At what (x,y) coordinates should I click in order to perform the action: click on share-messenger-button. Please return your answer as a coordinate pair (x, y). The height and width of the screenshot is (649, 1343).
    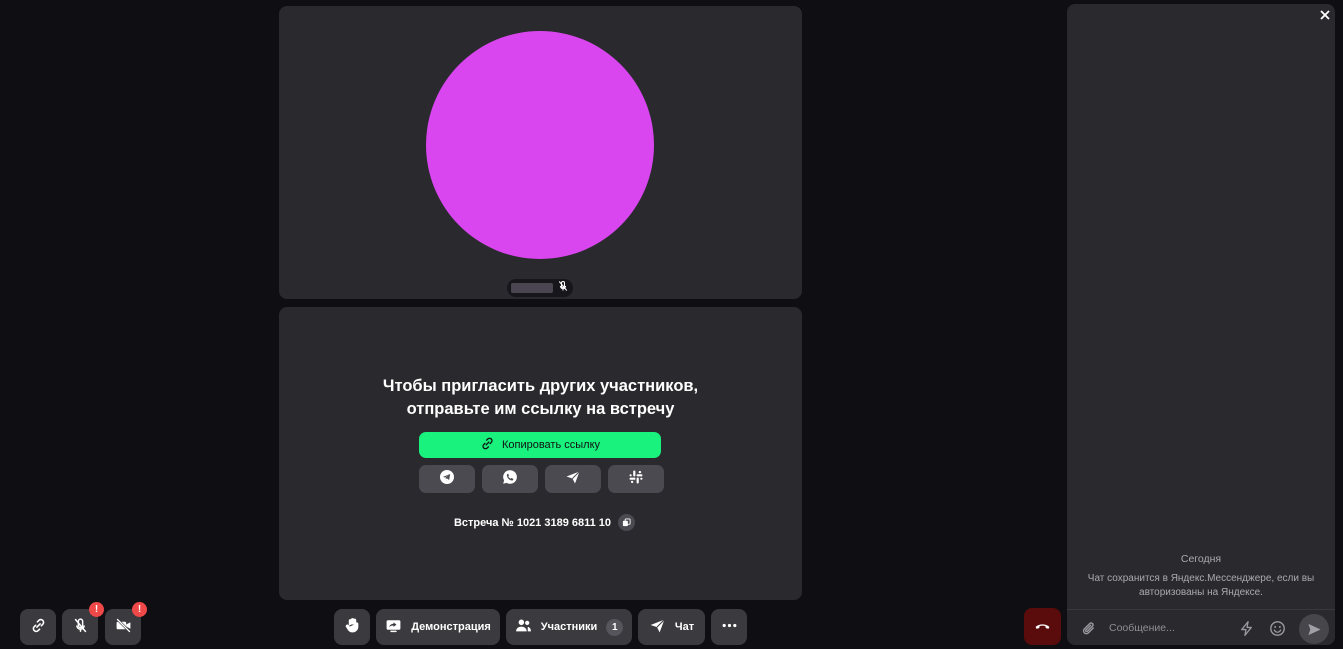
    Looking at the image, I should click on (573, 479).